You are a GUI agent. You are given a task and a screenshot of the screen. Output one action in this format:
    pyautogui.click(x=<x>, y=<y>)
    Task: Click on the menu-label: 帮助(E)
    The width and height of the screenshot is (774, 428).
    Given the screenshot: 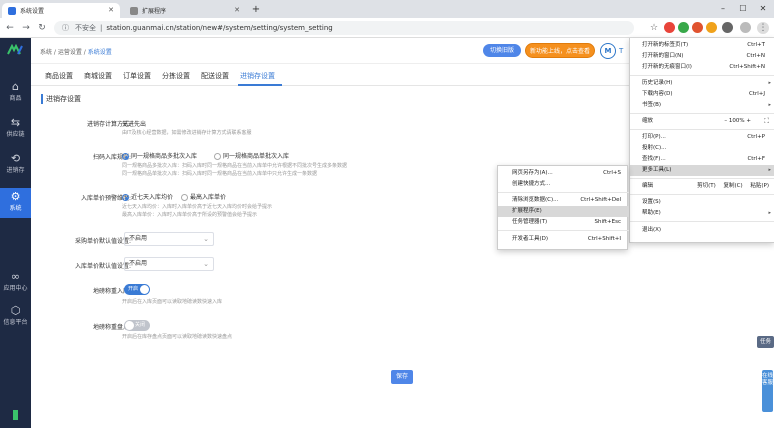 What is the action you would take?
    pyautogui.click(x=651, y=213)
    